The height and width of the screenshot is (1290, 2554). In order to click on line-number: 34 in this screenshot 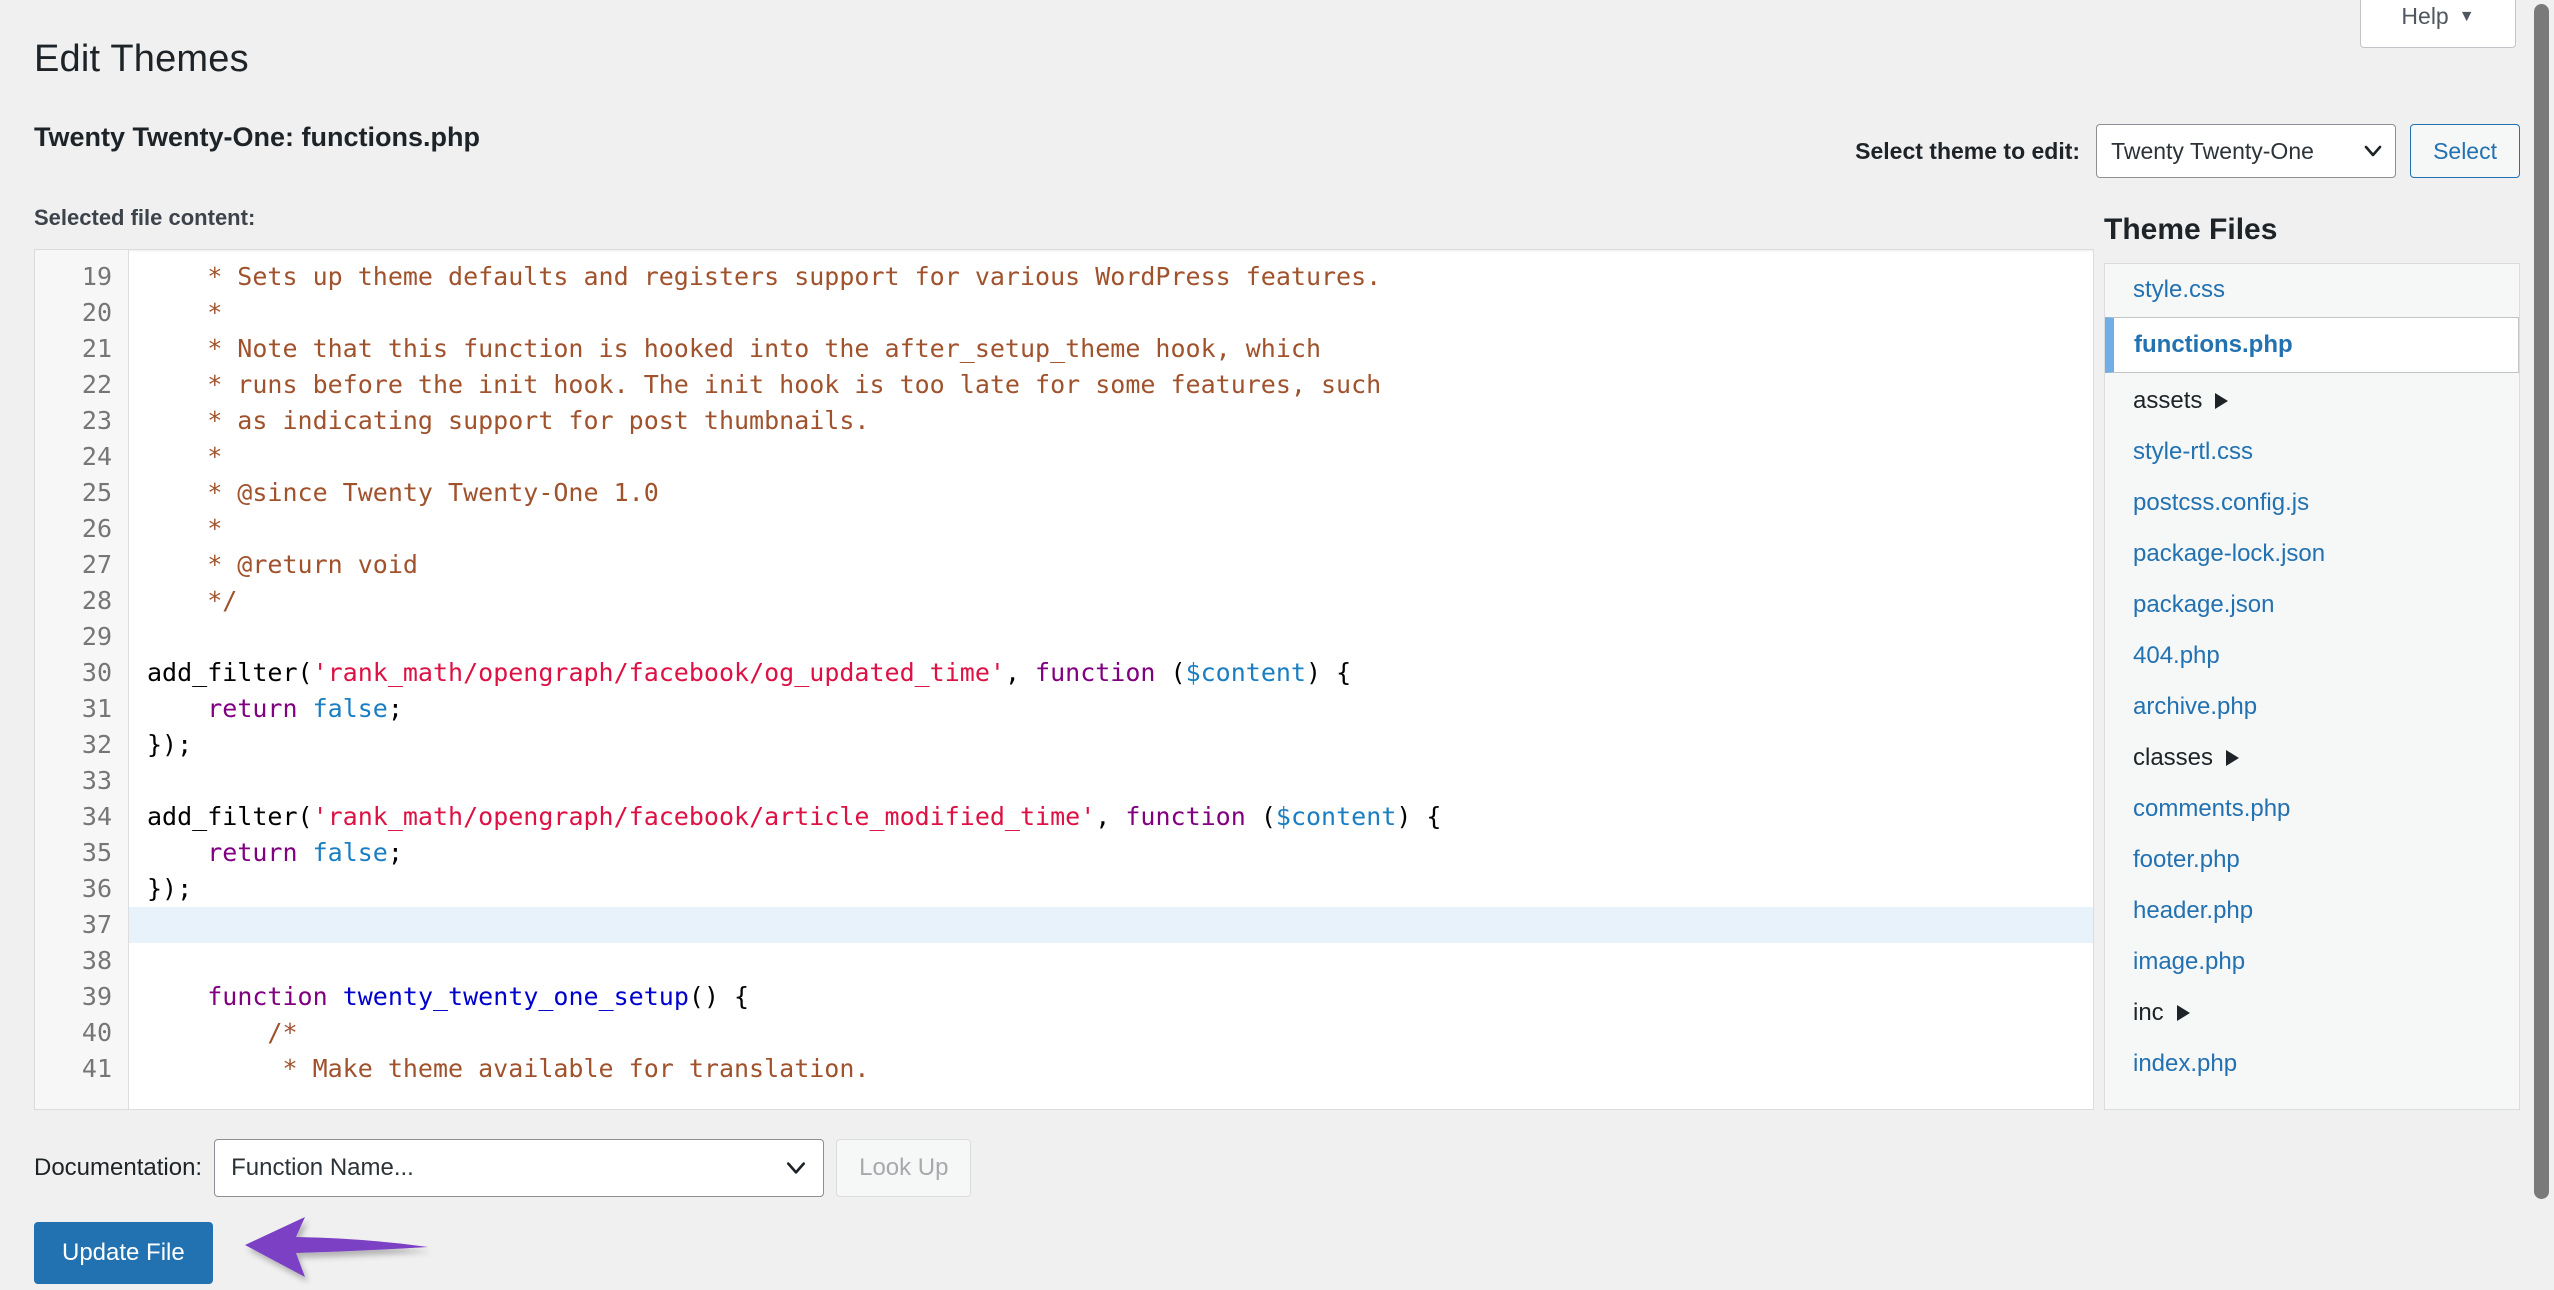, I will do `click(96, 816)`.